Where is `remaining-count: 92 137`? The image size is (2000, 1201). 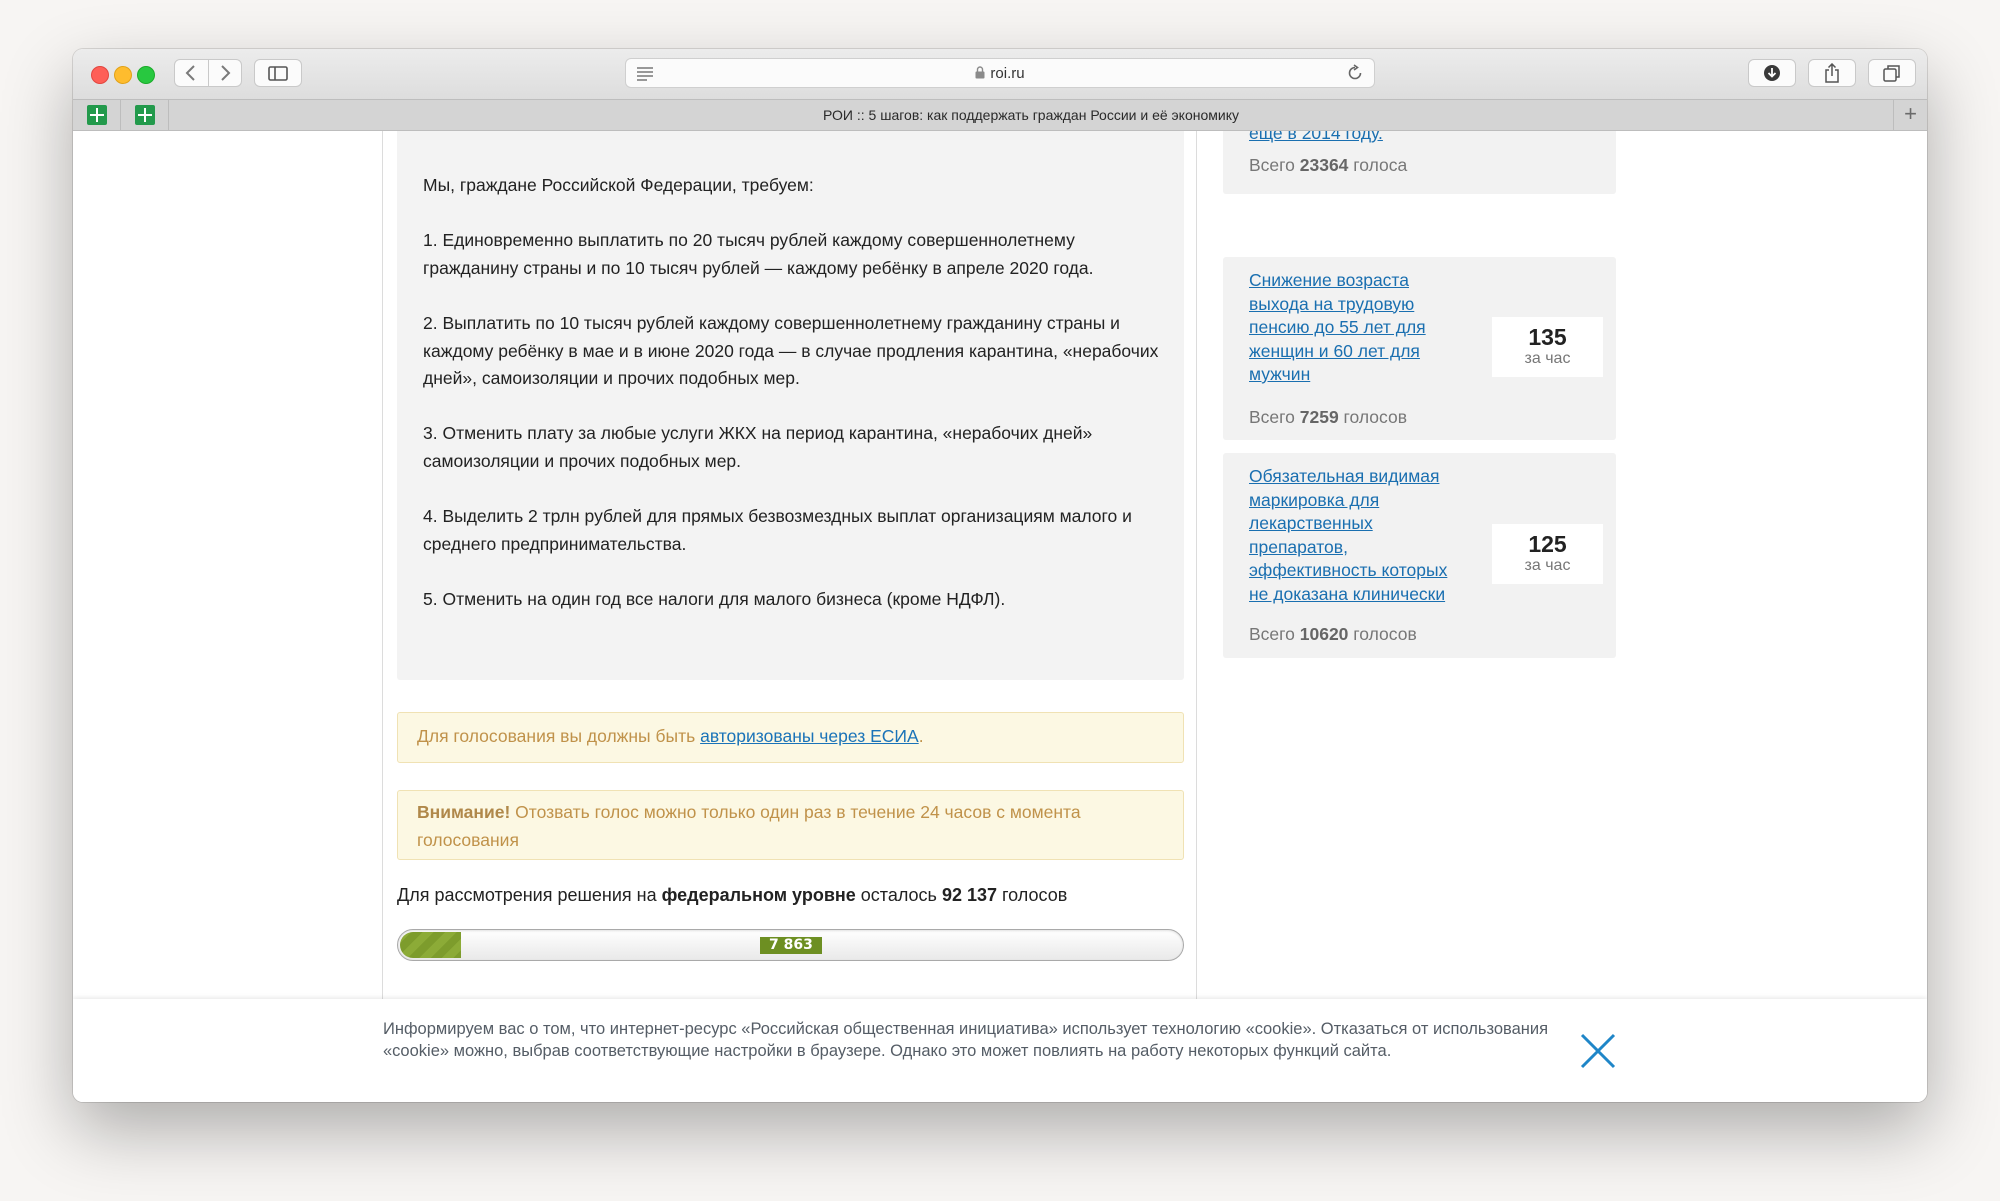
remaining-count: 92 137 is located at coordinates (969, 895).